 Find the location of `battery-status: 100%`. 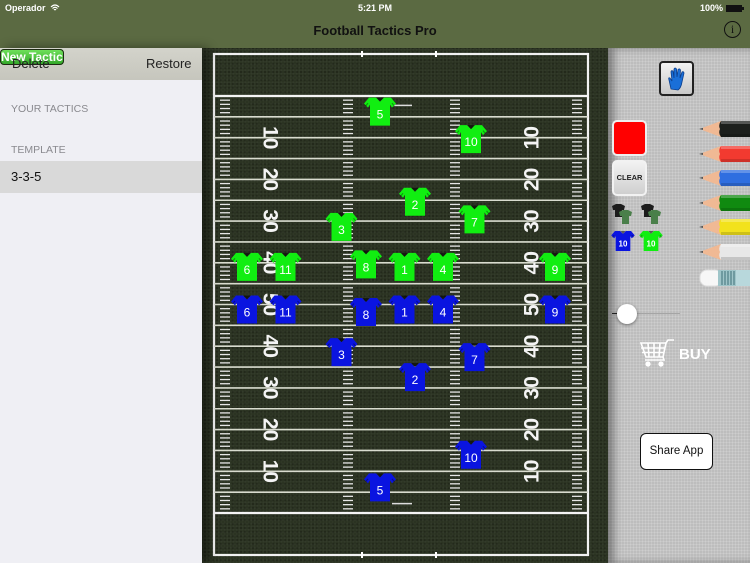

battery-status: 100% is located at coordinates (722, 8).